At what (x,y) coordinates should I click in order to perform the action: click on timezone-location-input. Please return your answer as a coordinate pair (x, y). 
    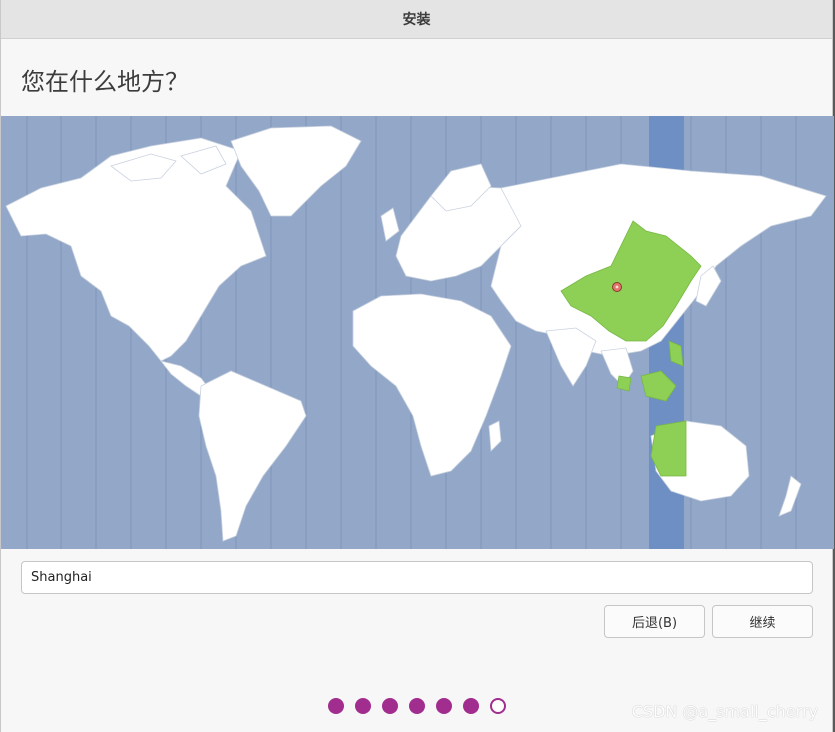
    Looking at the image, I should click on (417, 577).